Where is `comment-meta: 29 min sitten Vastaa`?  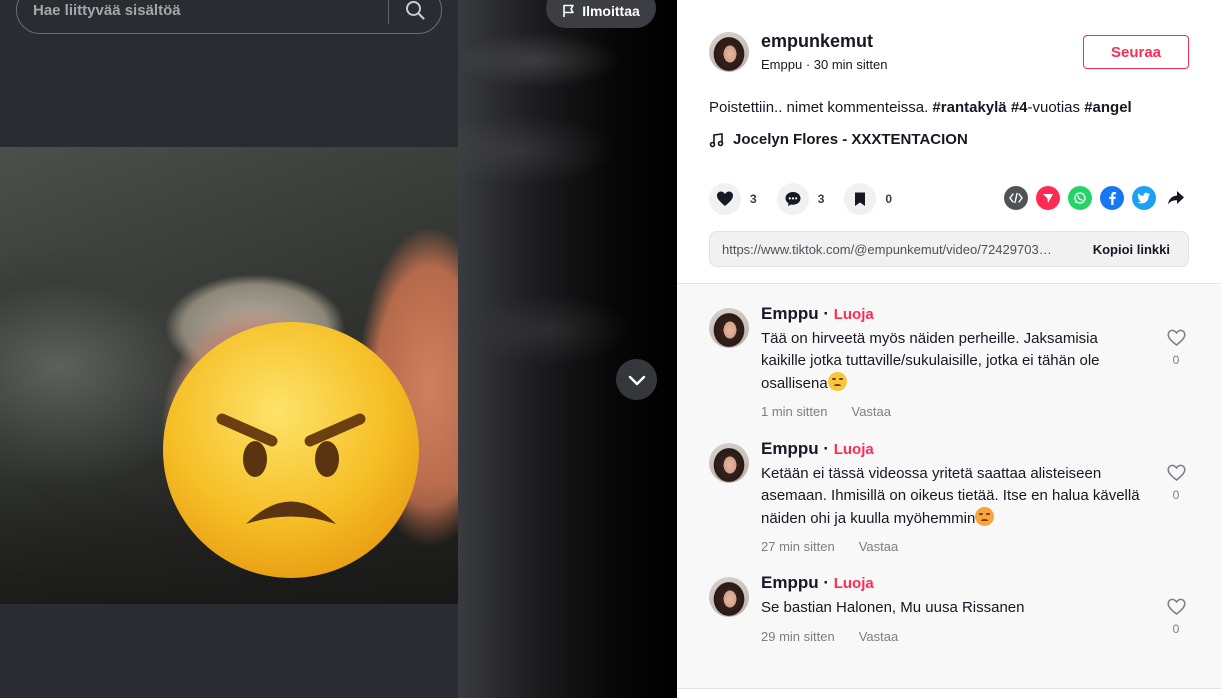
comment-meta: 29 min sitten Vastaa is located at coordinates (829, 636).